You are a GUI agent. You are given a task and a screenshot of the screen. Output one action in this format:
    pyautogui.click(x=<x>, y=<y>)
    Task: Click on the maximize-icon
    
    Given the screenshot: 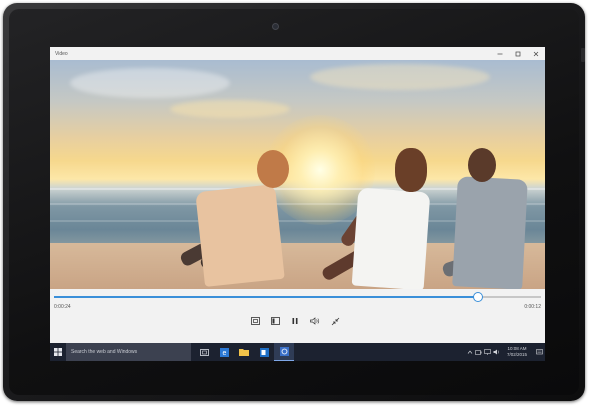 What is the action you would take?
    pyautogui.click(x=518, y=53)
    